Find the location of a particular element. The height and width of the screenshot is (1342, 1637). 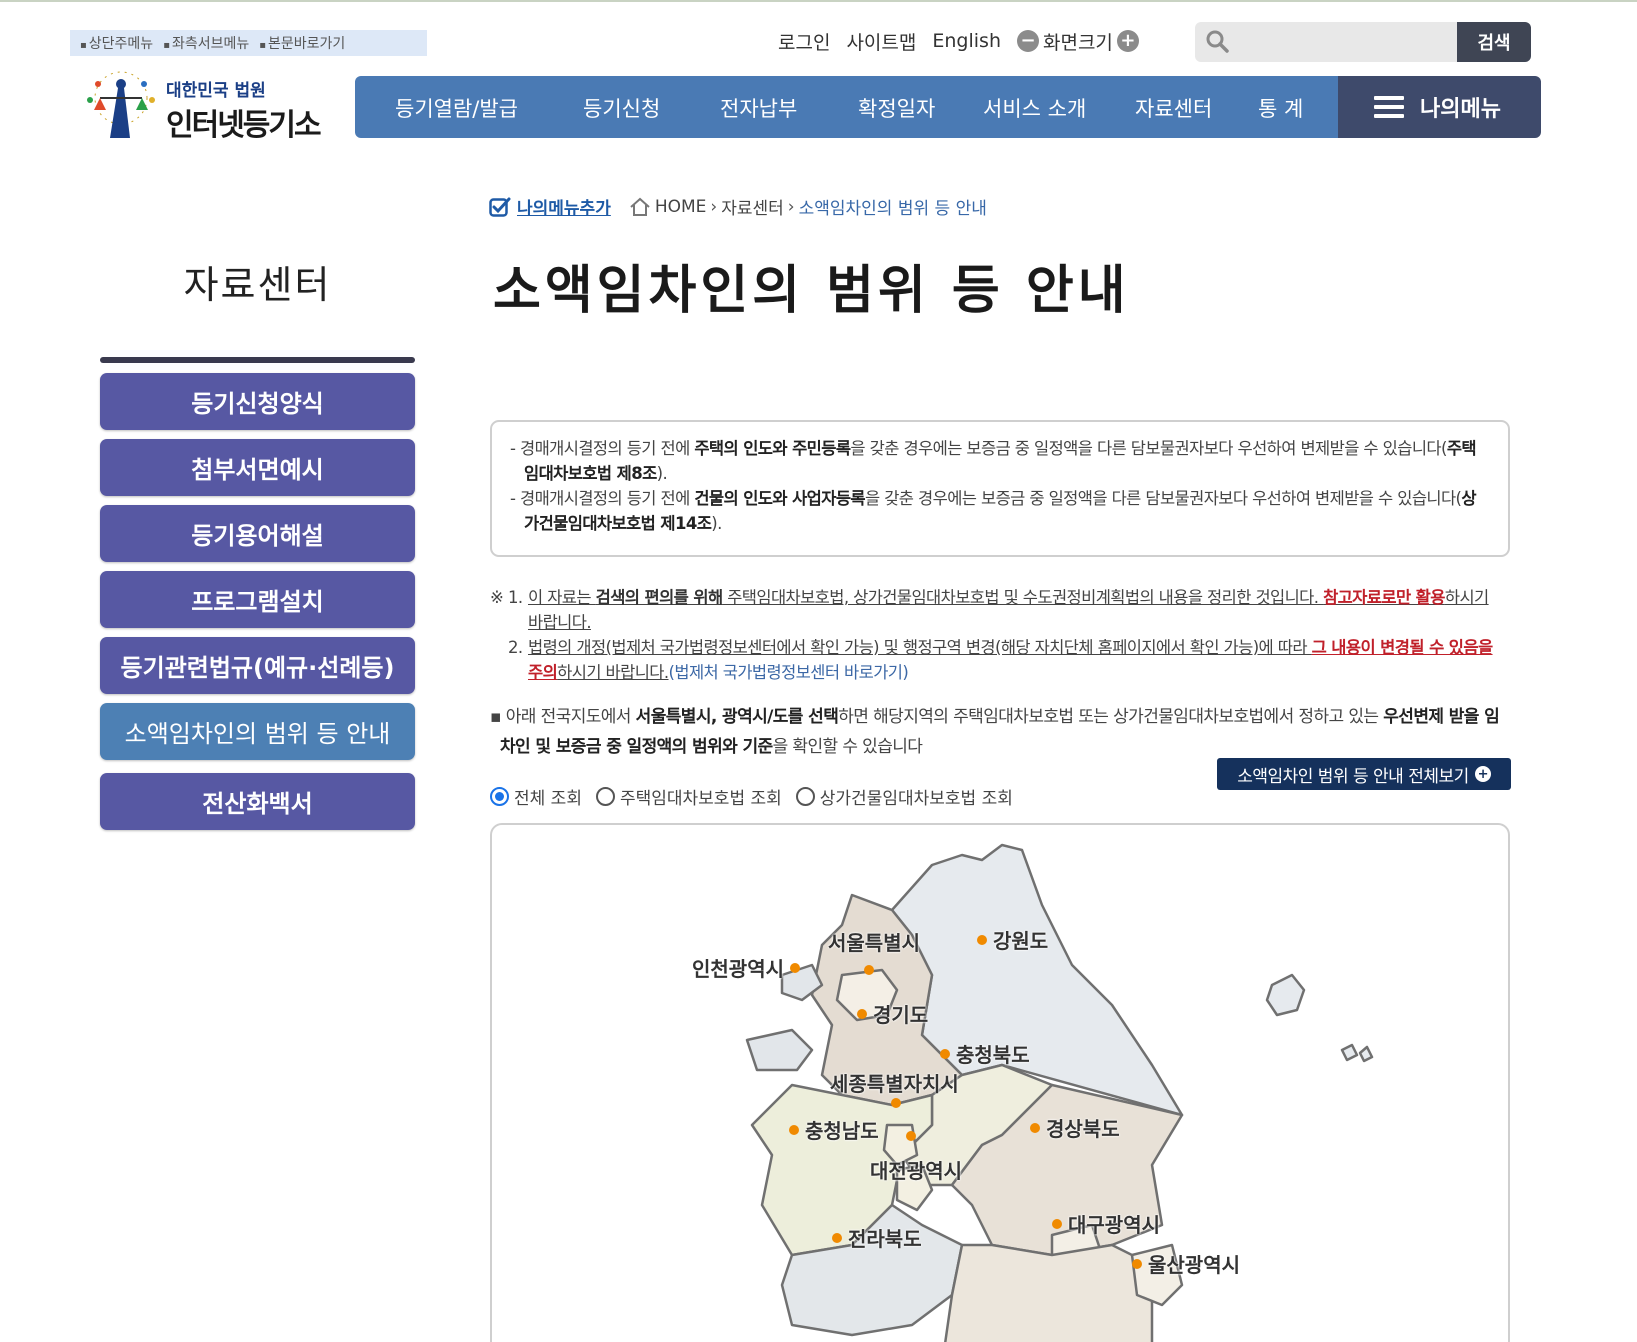

sidebar-item-attachment-examples: 첨부서면예시 is located at coordinates (257, 467).